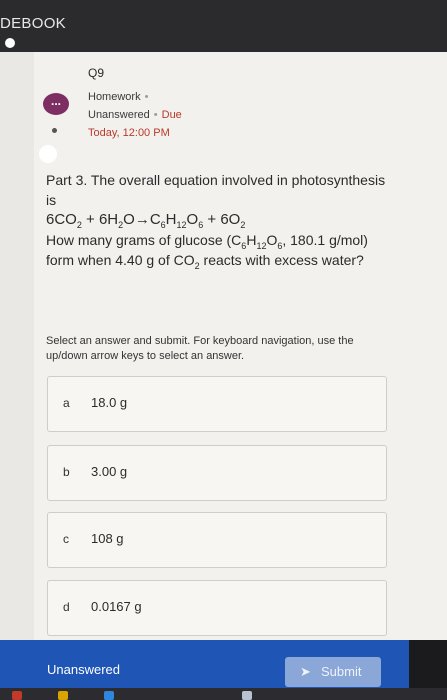  Describe the element at coordinates (142, 219) in the screenshot. I see `eq-term: O→C` at that location.